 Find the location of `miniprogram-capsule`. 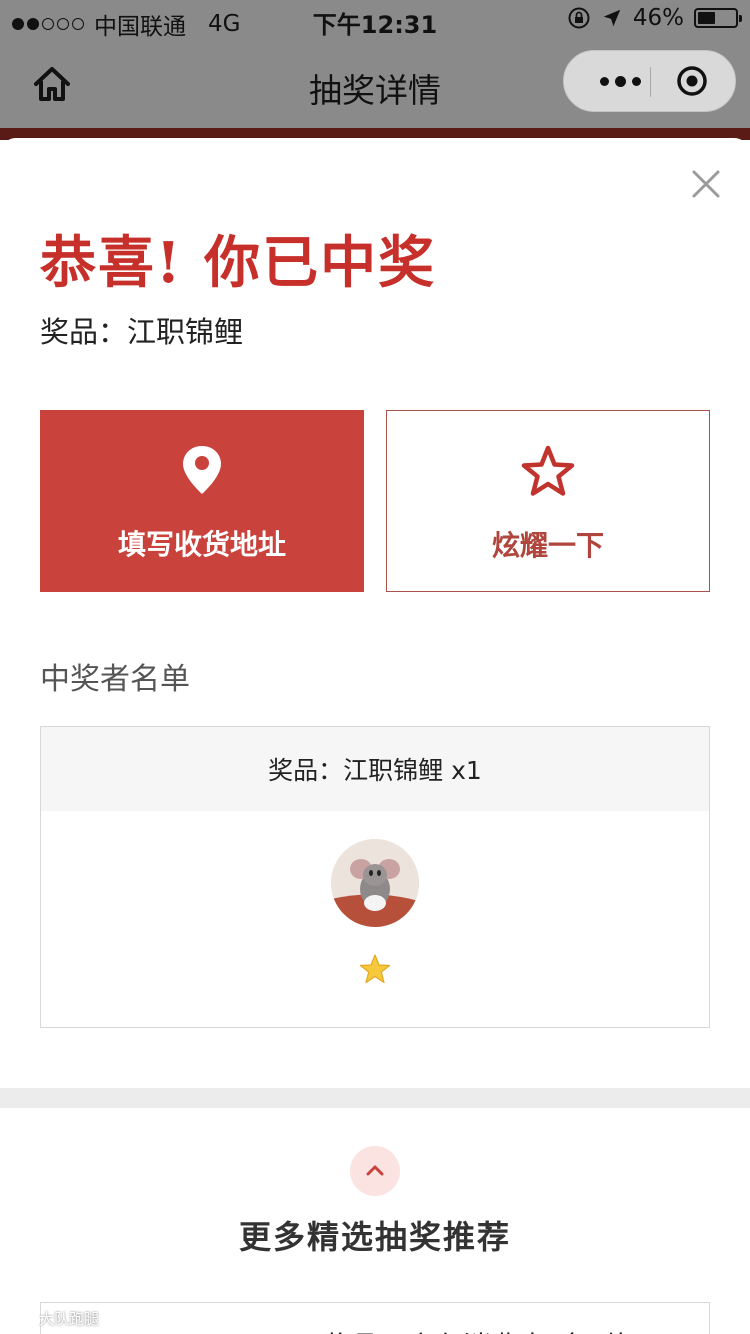

miniprogram-capsule is located at coordinates (649, 81).